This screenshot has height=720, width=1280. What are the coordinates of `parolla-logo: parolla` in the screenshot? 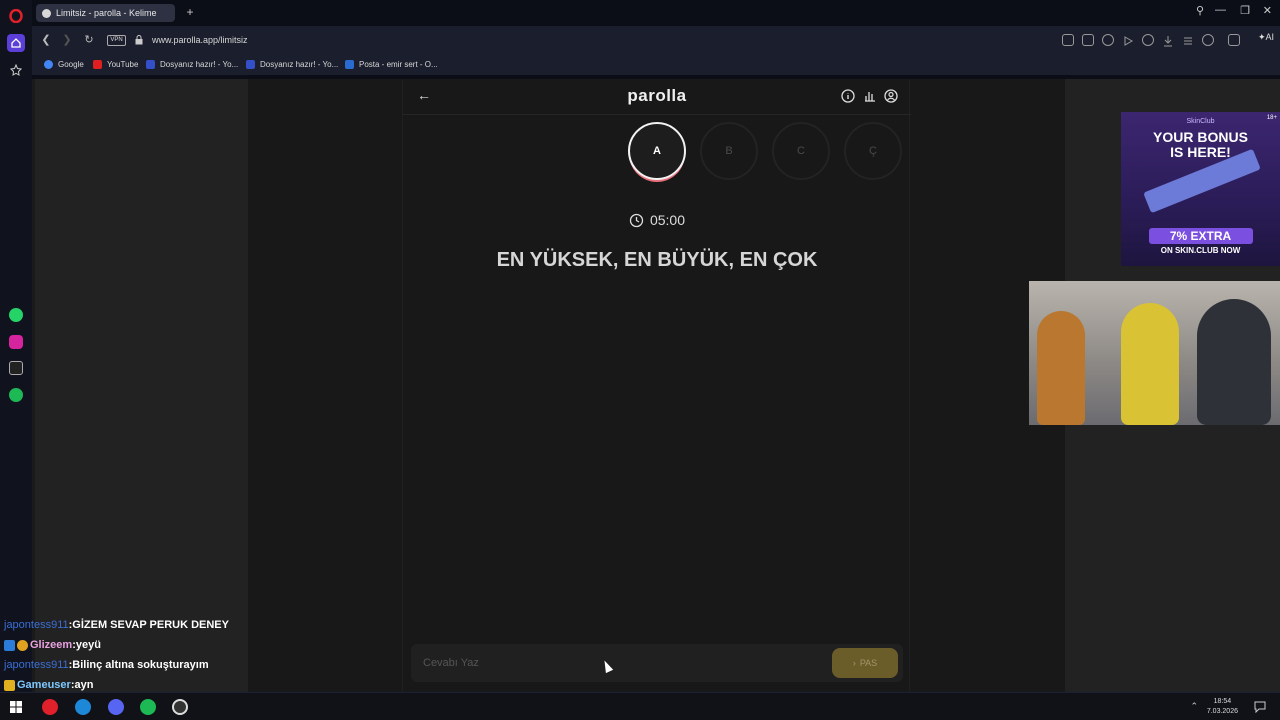 It's located at (657, 95).